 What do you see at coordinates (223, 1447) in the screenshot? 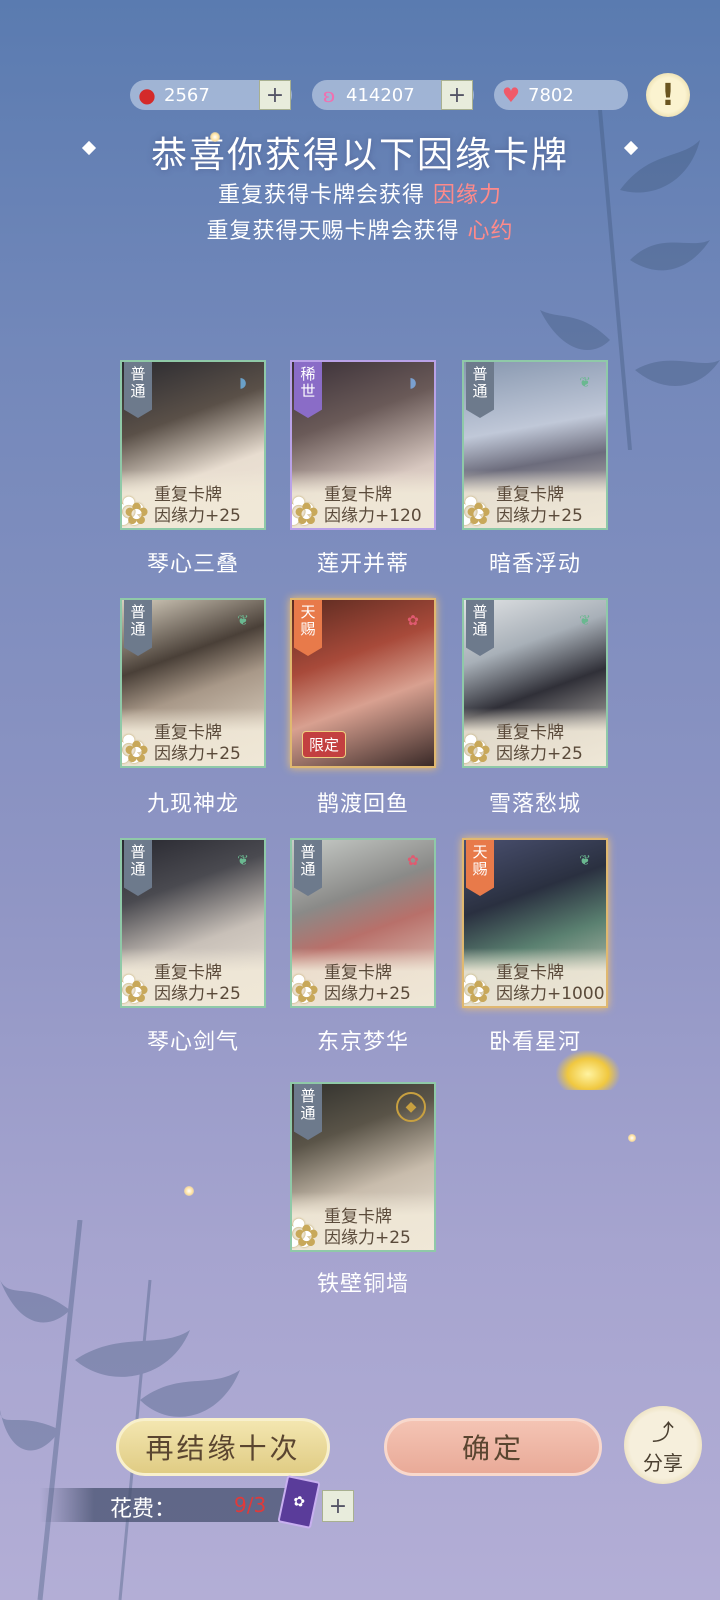
I see `retry-ten-button: 再结缘十次` at bounding box center [223, 1447].